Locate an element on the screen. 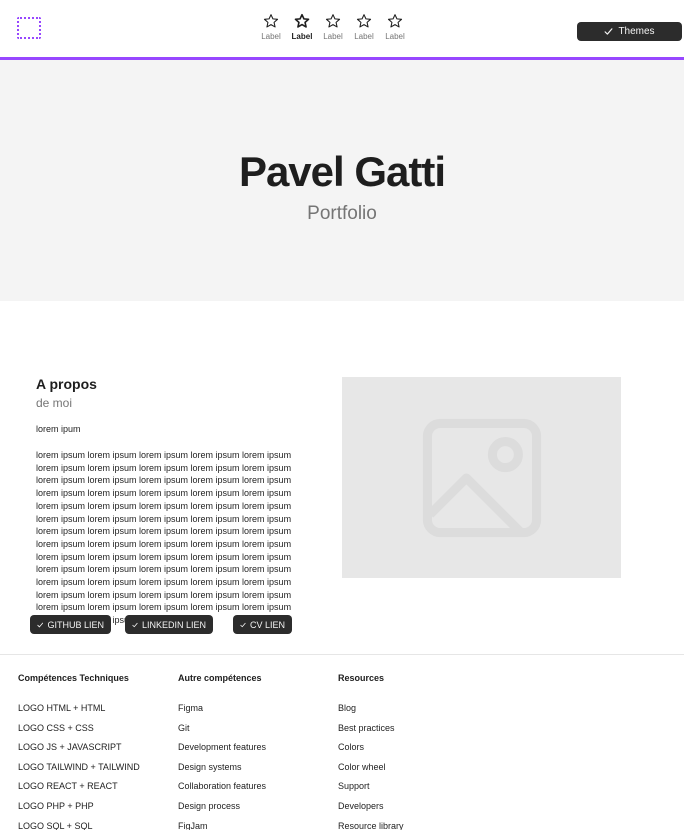  nav-tab-4: Label is located at coordinates (364, 27).